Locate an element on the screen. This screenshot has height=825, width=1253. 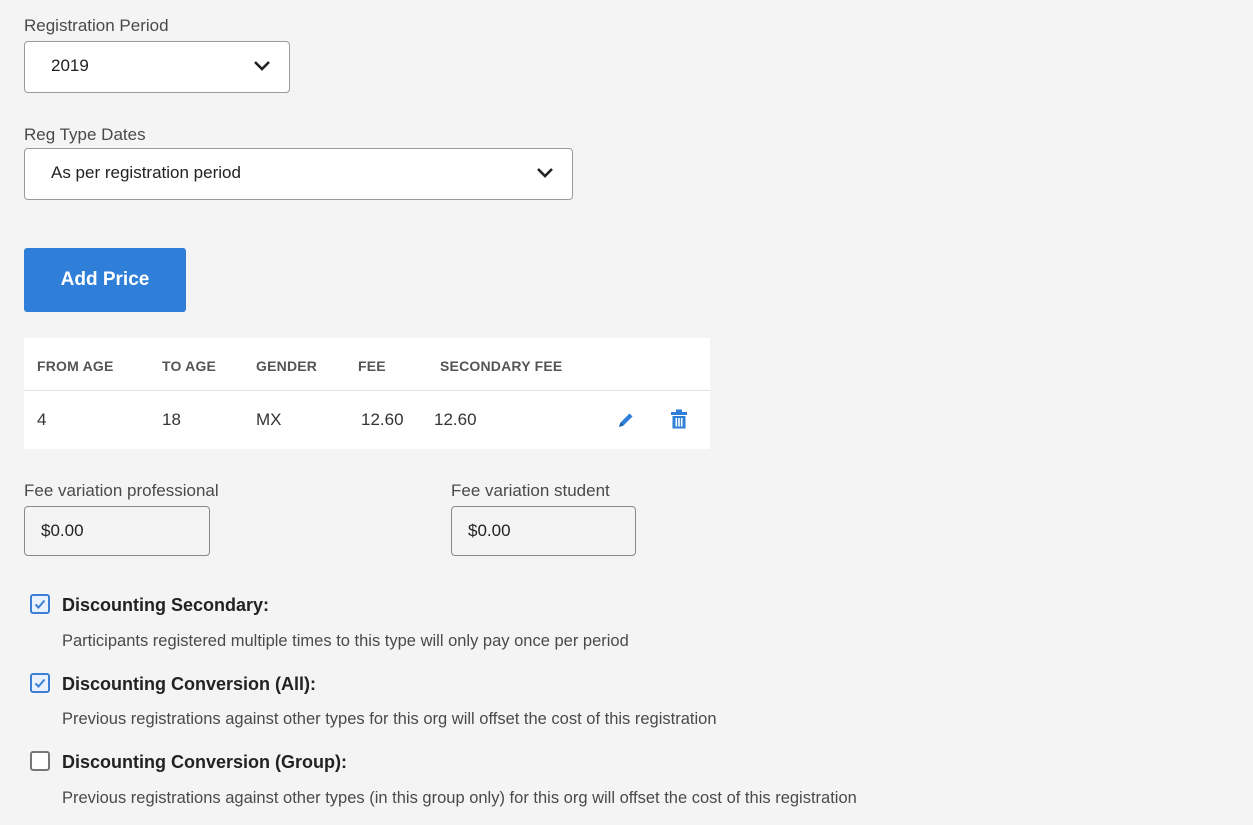
discounting-secondary-checkbox is located at coordinates (40, 604).